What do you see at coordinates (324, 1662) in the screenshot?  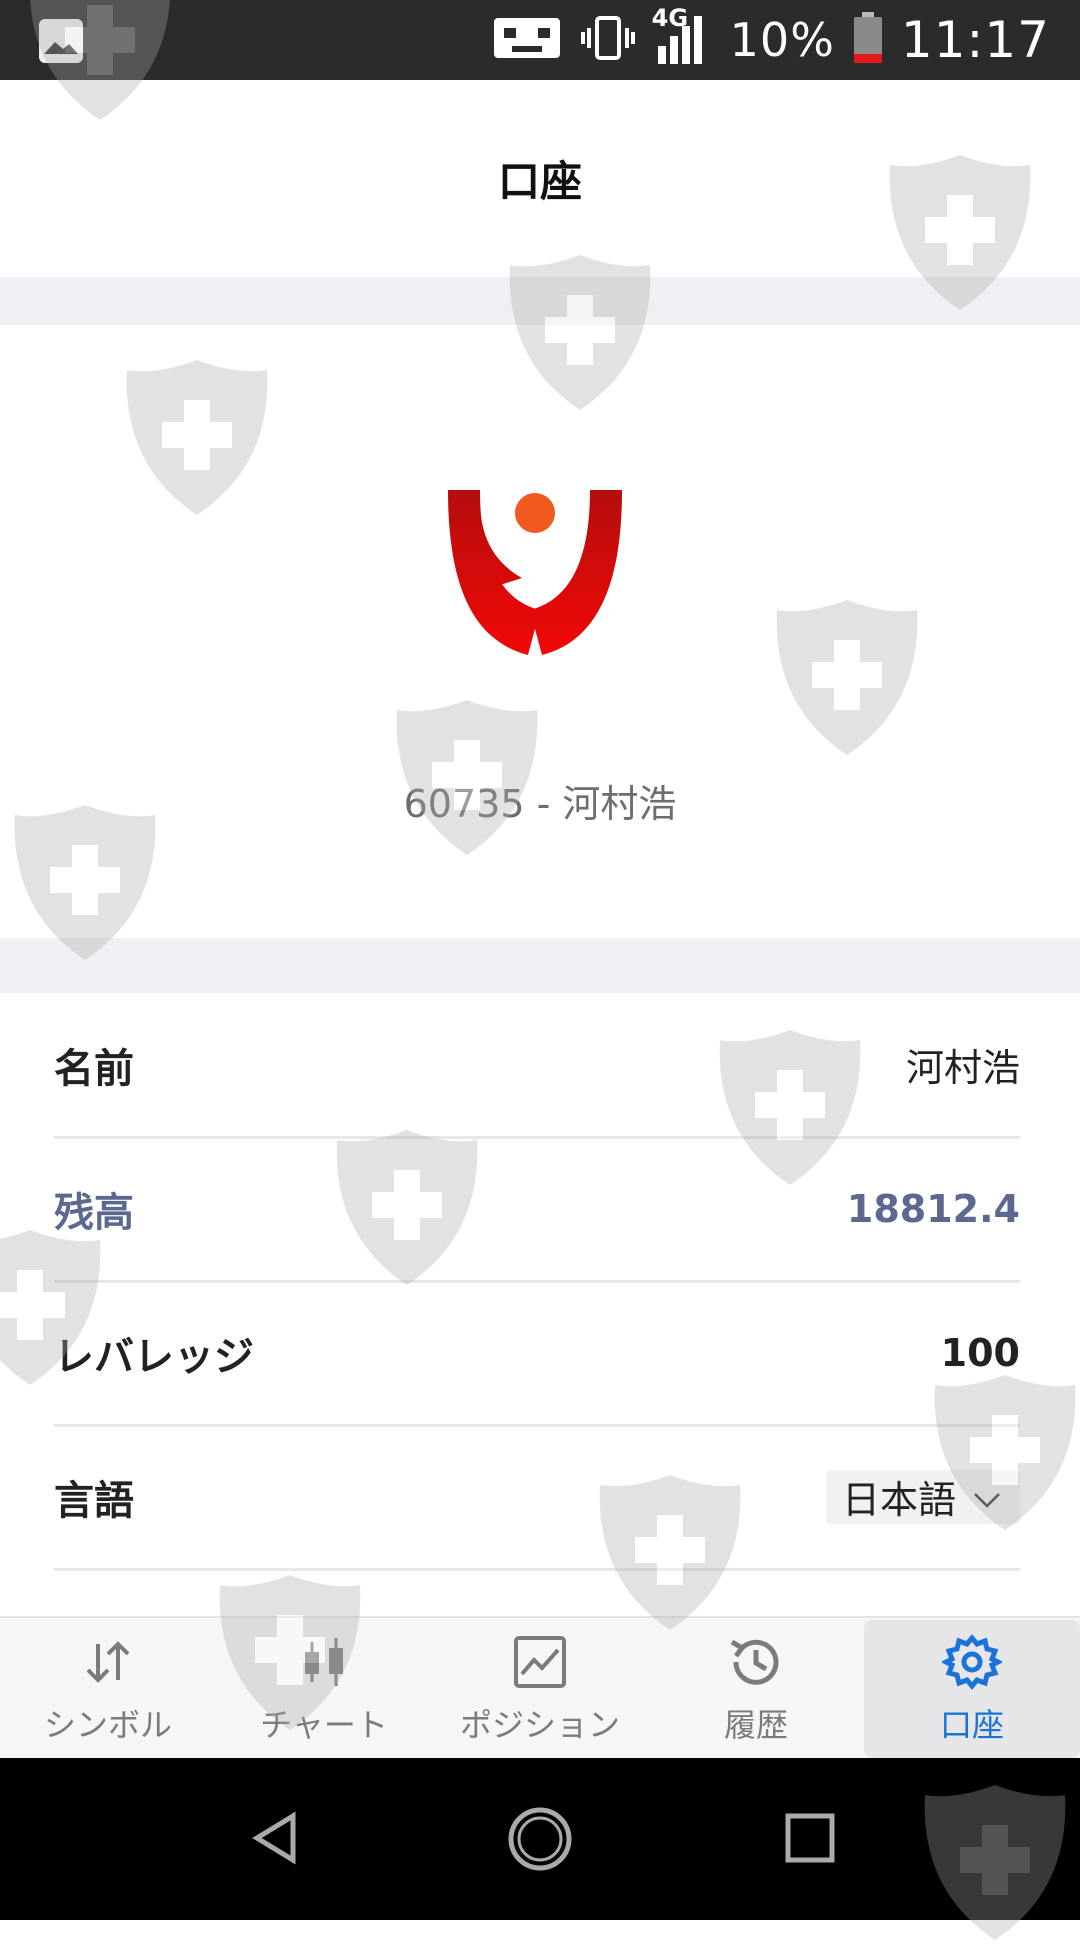 I see `candlestick-icon` at bounding box center [324, 1662].